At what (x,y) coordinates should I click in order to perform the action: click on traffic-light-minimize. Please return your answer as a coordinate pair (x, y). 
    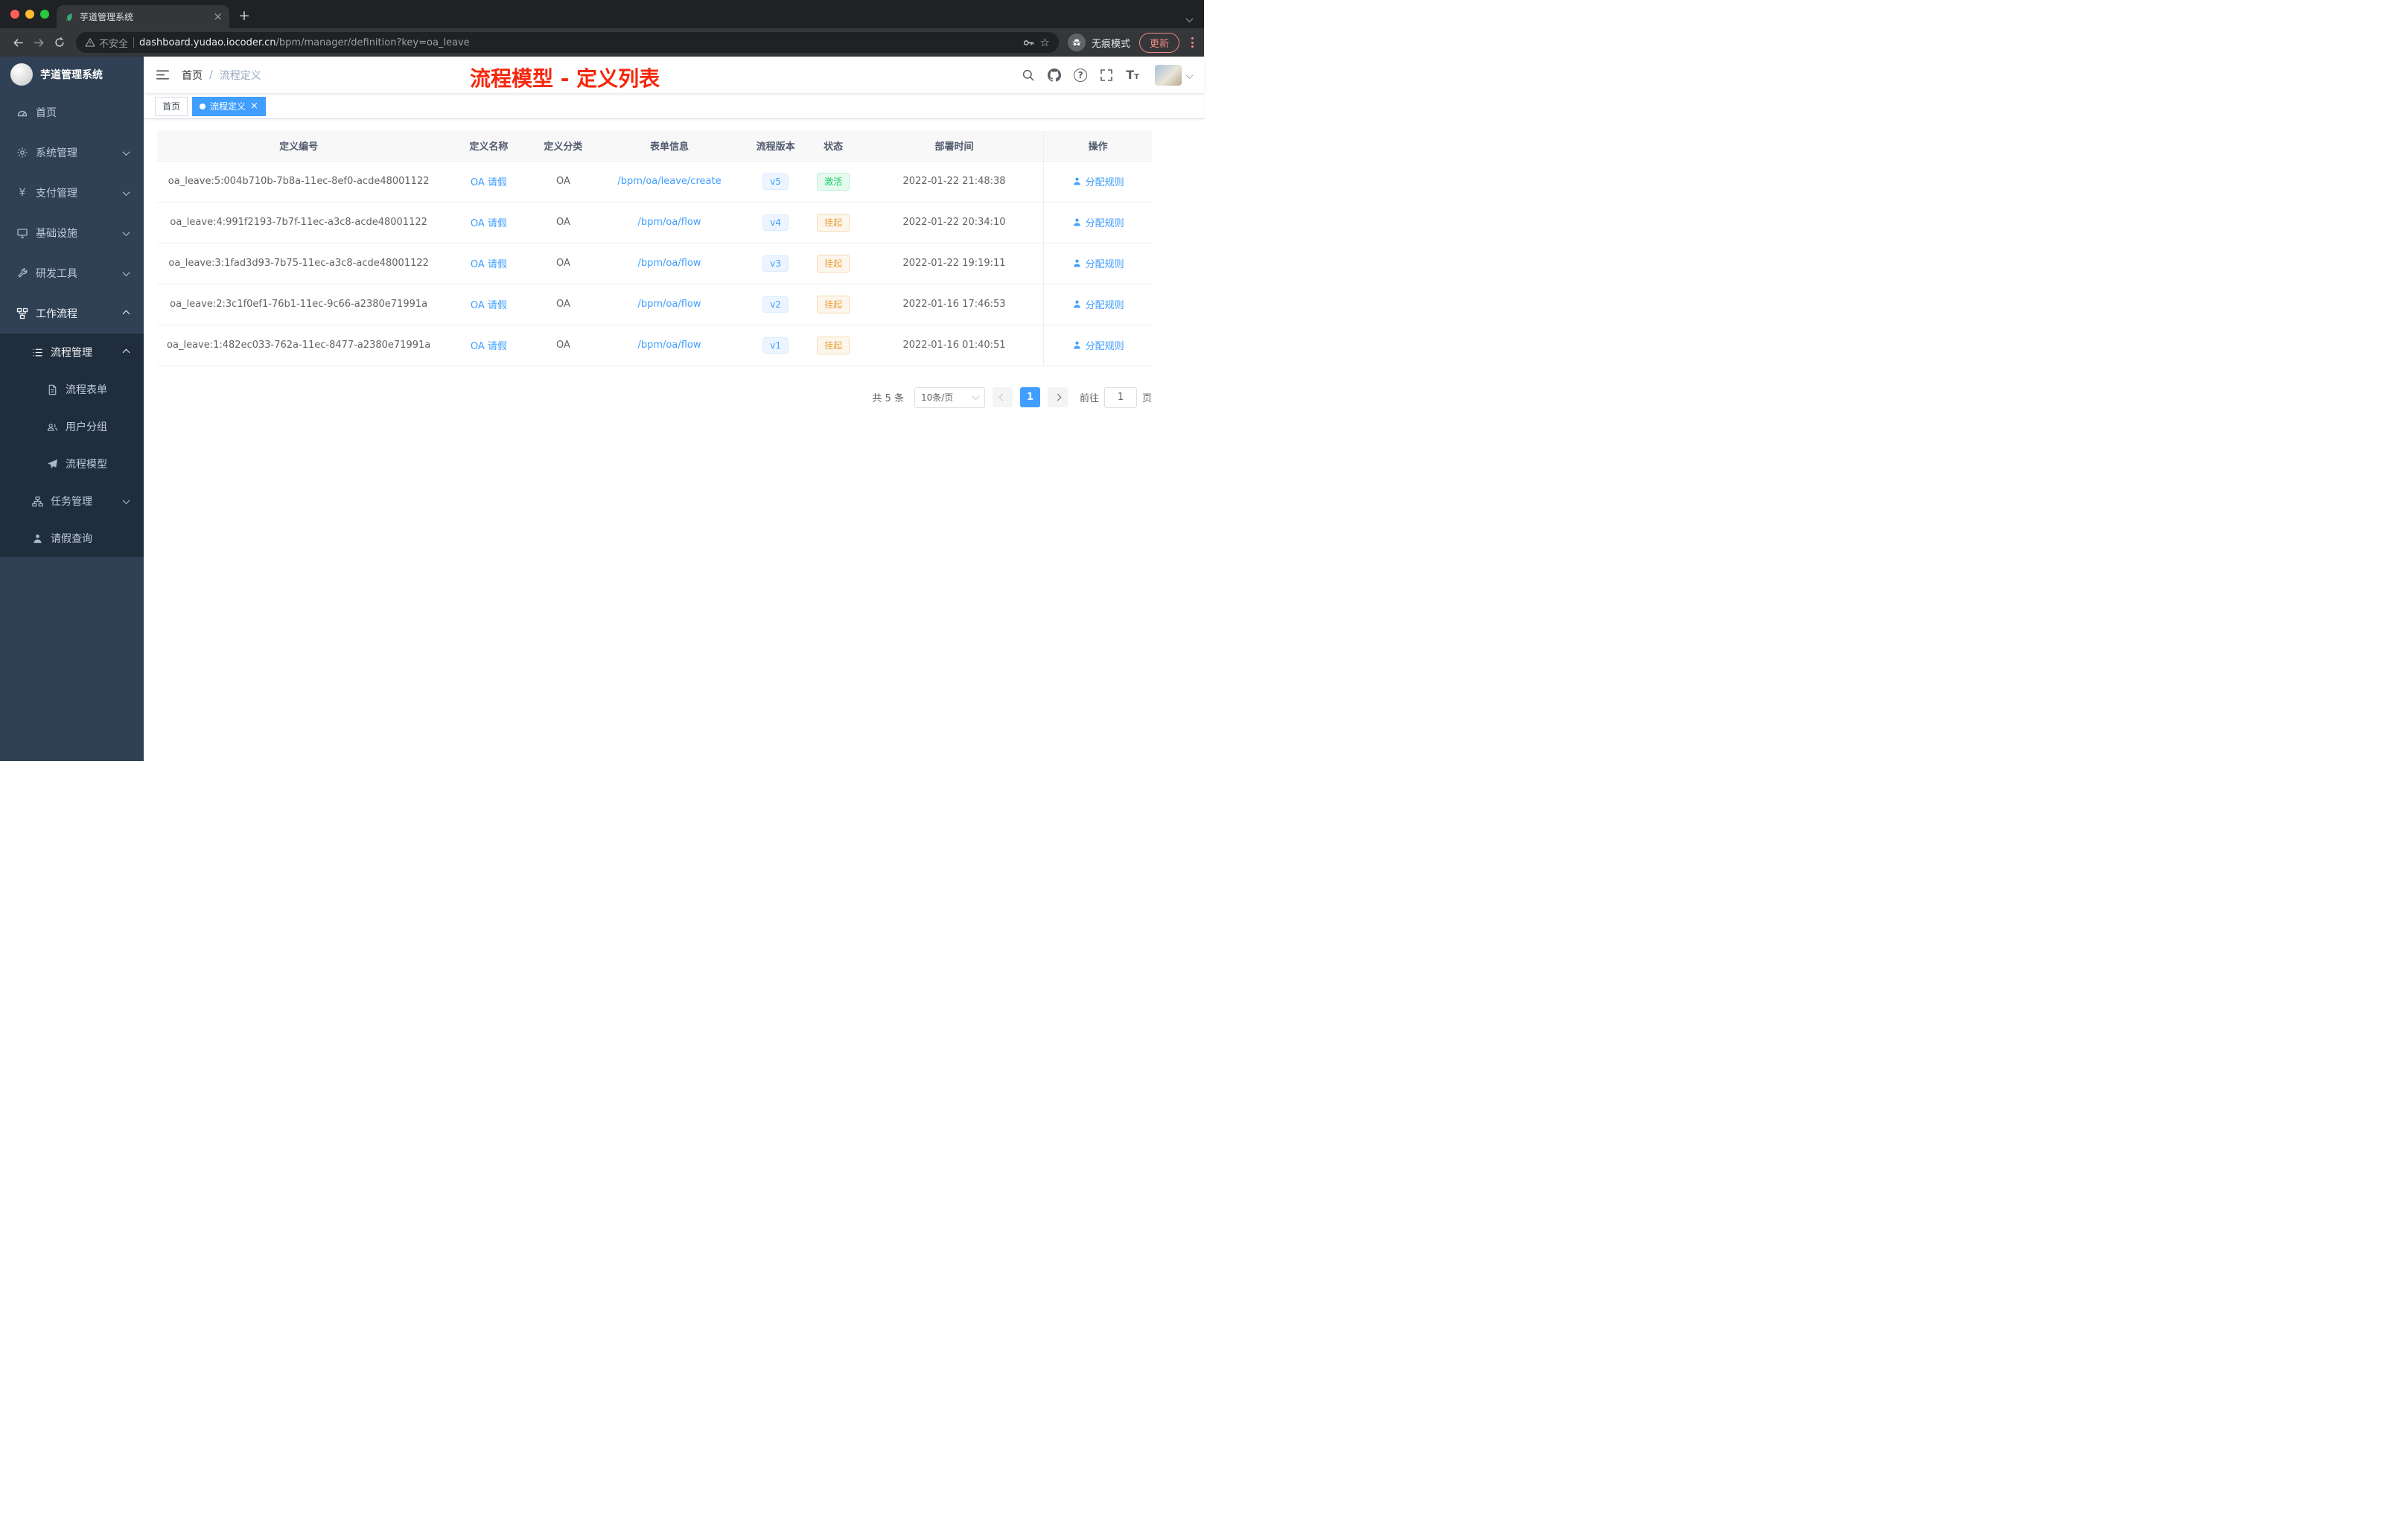
    Looking at the image, I should click on (29, 14).